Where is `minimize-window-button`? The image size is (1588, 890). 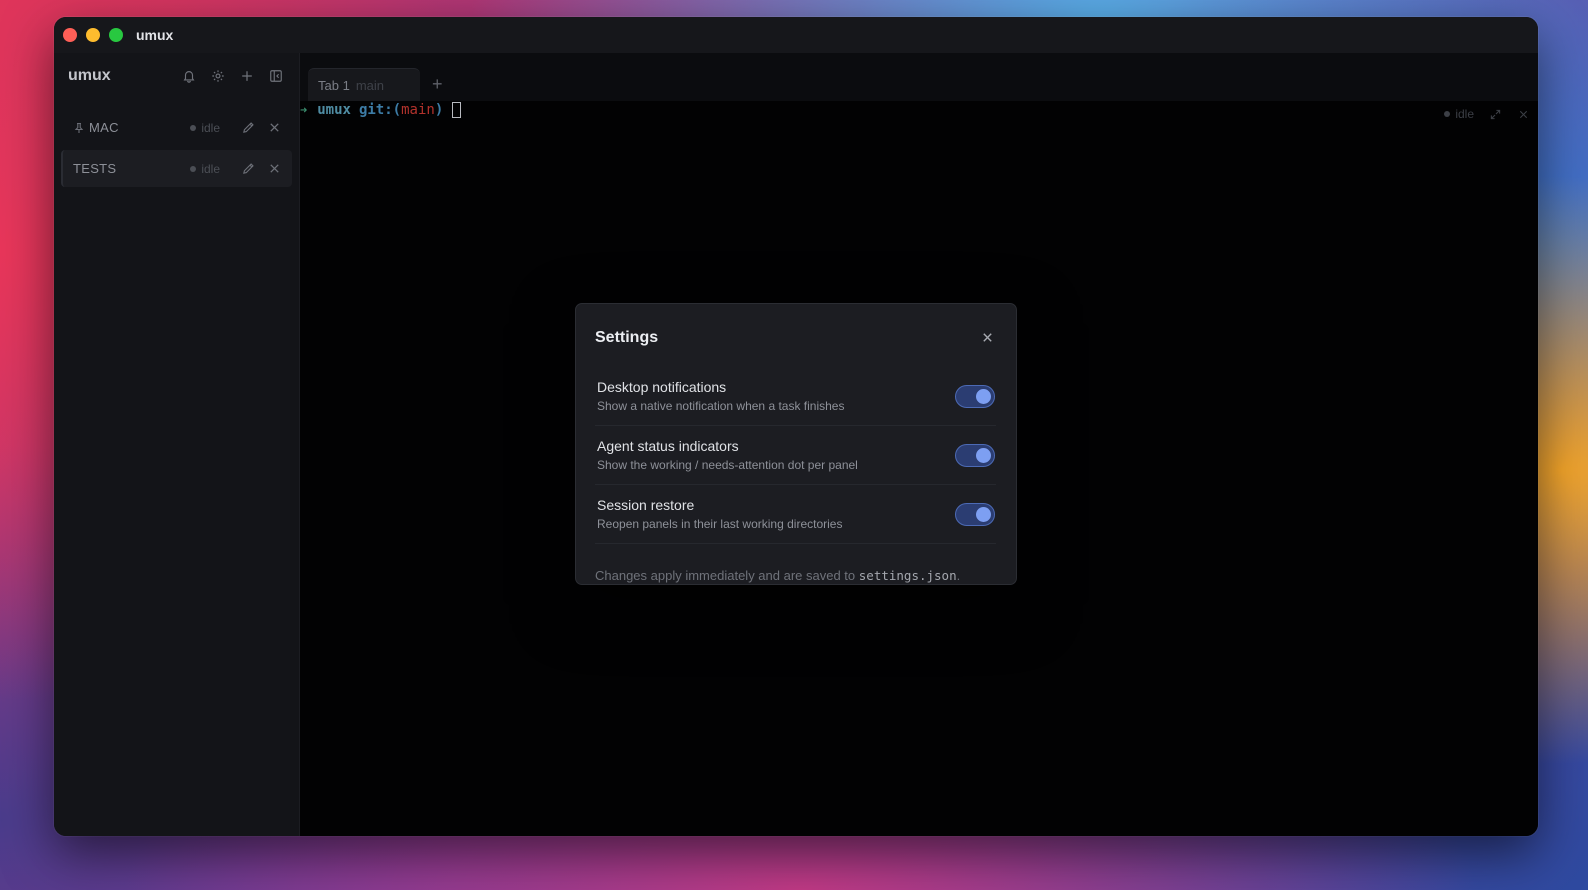
minimize-window-button is located at coordinates (93, 35).